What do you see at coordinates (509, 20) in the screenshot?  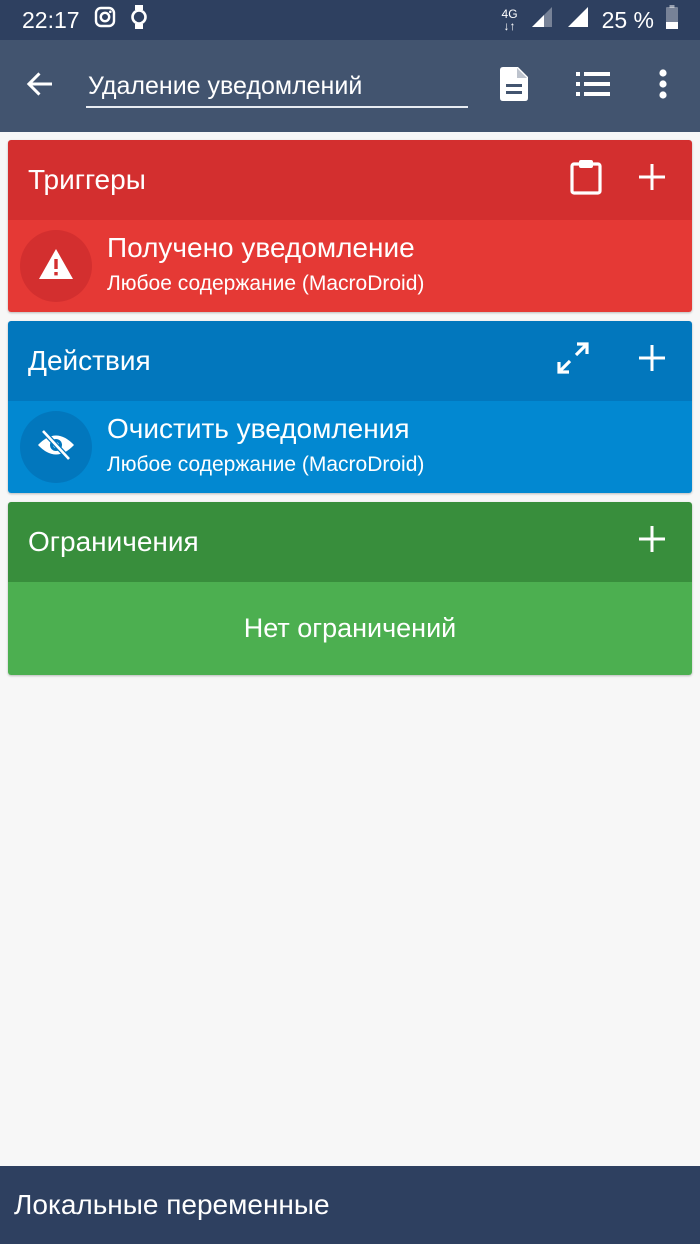 I see `network-type: 4G ↓↑` at bounding box center [509, 20].